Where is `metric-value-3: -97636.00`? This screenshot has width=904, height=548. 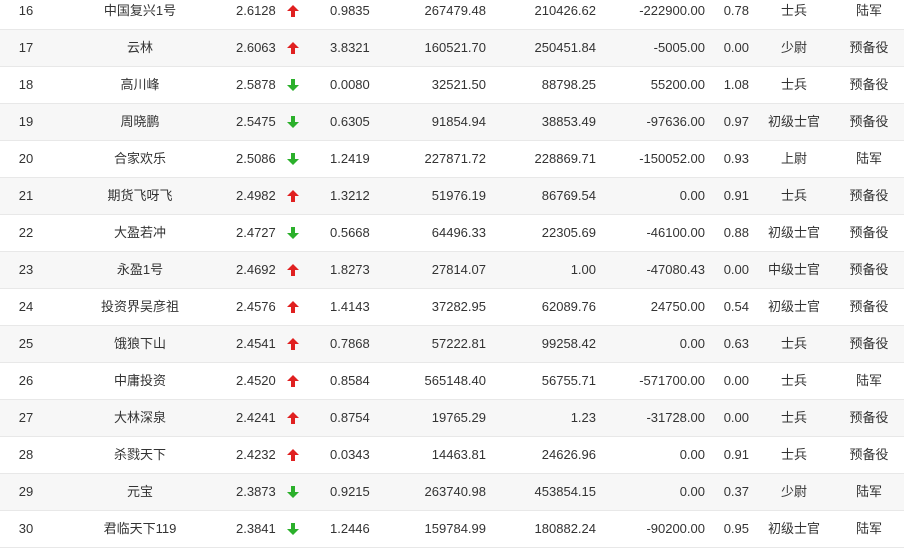 metric-value-3: -97636.00 is located at coordinates (675, 121).